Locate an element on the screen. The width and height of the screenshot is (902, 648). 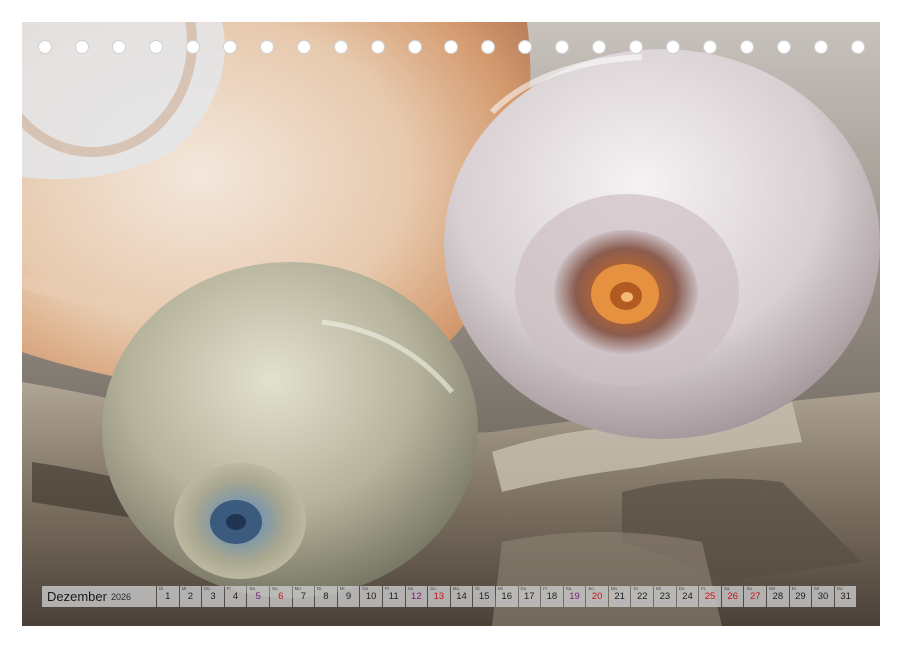
day-cell: Di 15 is located at coordinates (484, 596).